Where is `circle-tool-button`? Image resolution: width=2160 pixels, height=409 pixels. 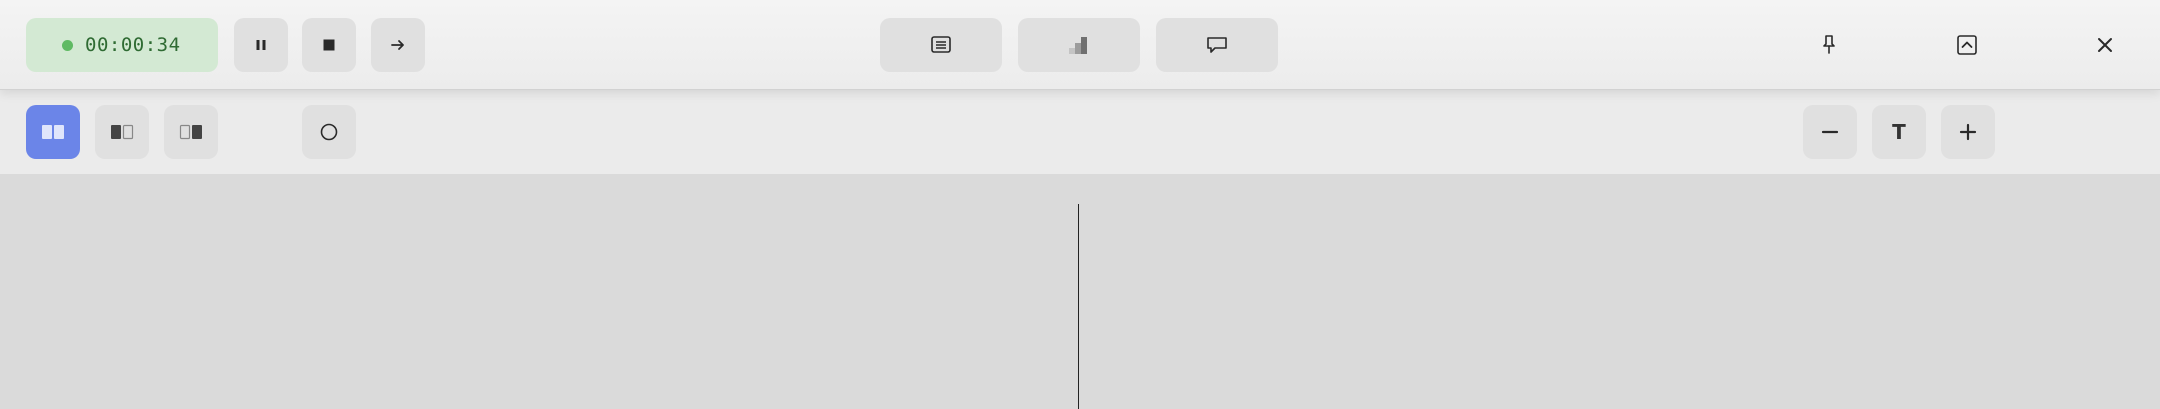
circle-tool-button is located at coordinates (329, 132).